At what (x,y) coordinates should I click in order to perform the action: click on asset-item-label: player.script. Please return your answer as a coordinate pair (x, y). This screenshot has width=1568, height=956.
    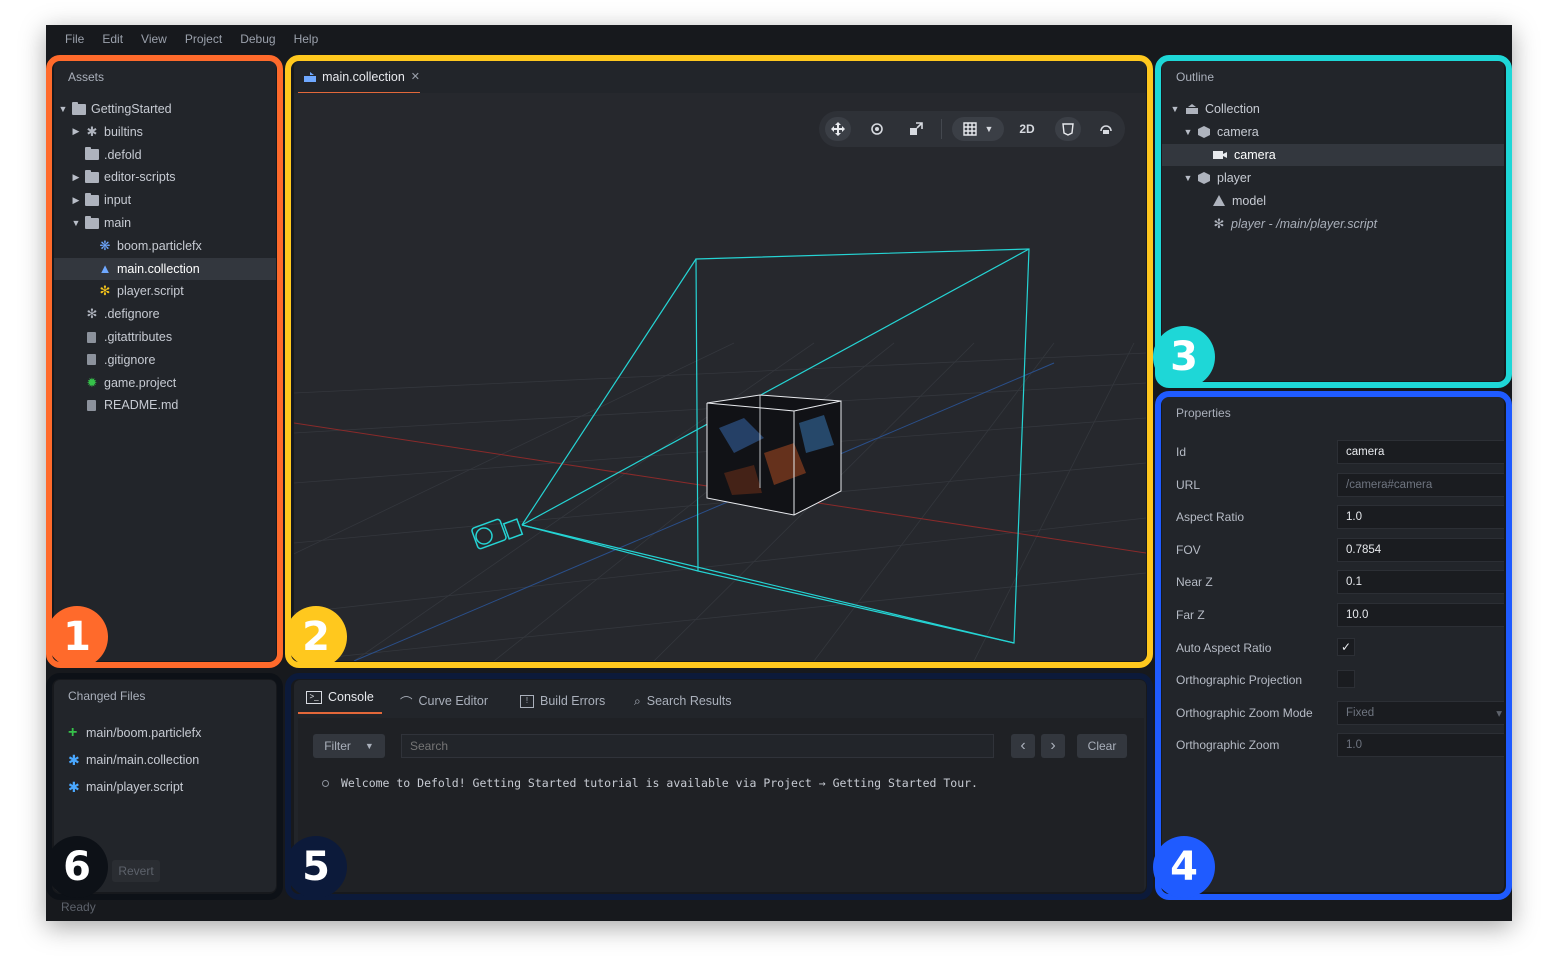
    Looking at the image, I should click on (150, 291).